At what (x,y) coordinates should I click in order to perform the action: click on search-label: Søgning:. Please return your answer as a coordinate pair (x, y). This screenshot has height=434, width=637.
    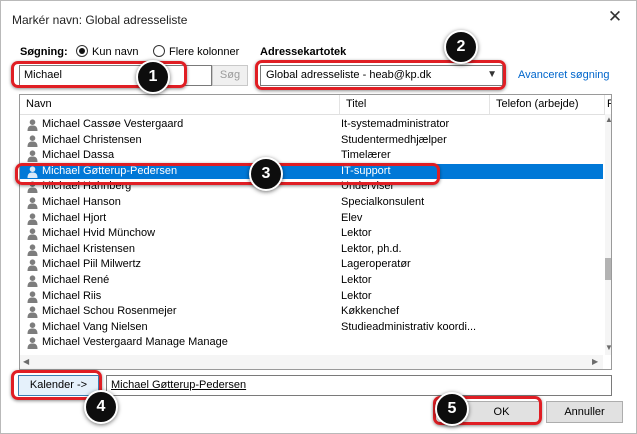
    Looking at the image, I should click on (44, 52).